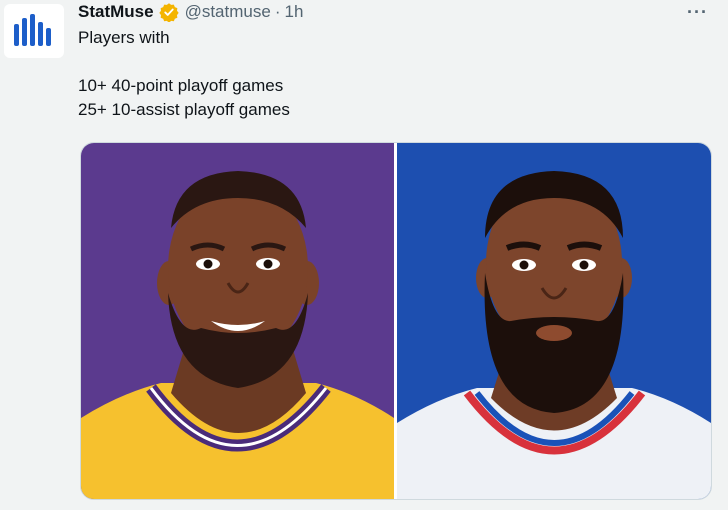 The width and height of the screenshot is (728, 510). I want to click on timestamp: 1h, so click(293, 12).